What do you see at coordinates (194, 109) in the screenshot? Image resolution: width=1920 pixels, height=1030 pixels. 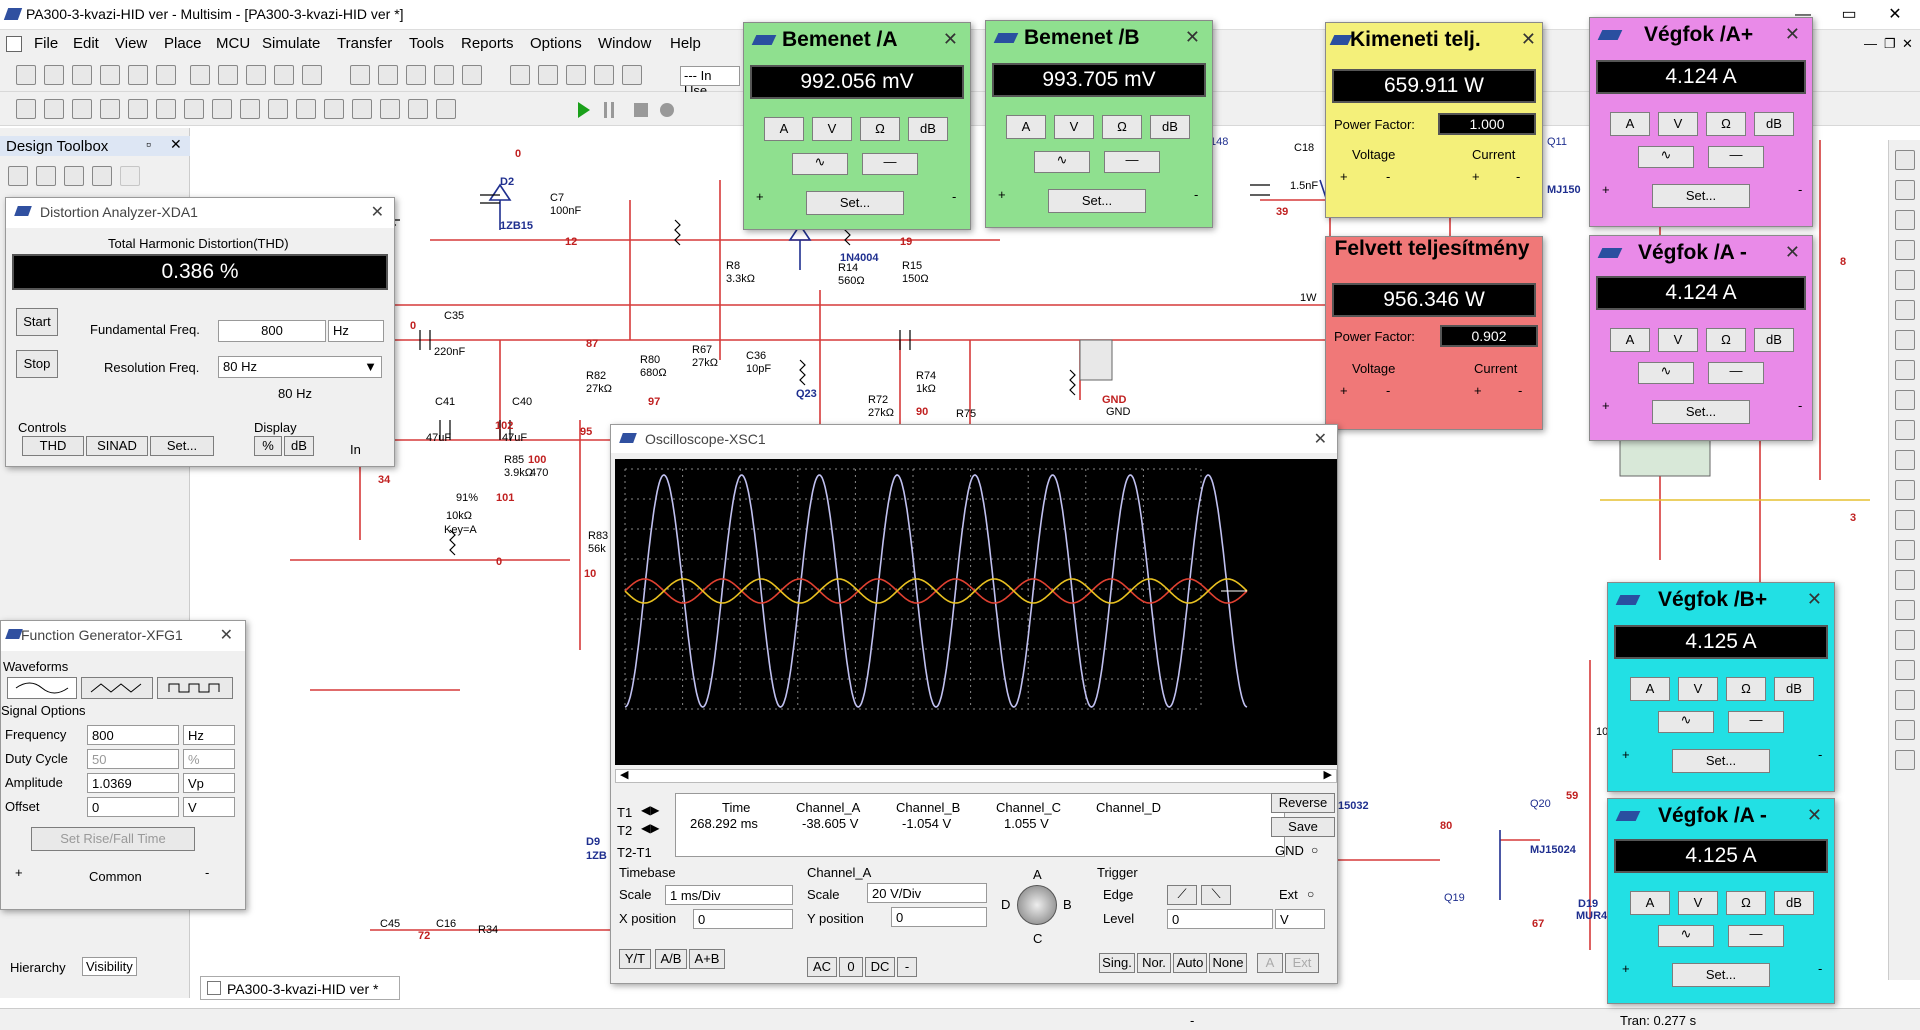 I see `cmos-icon` at bounding box center [194, 109].